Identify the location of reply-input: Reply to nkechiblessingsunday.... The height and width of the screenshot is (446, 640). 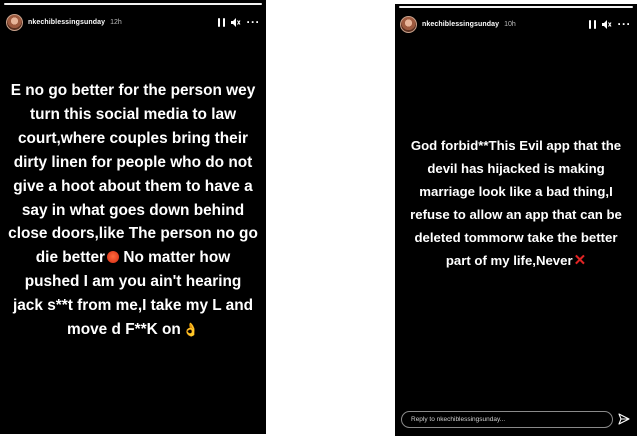
(507, 419).